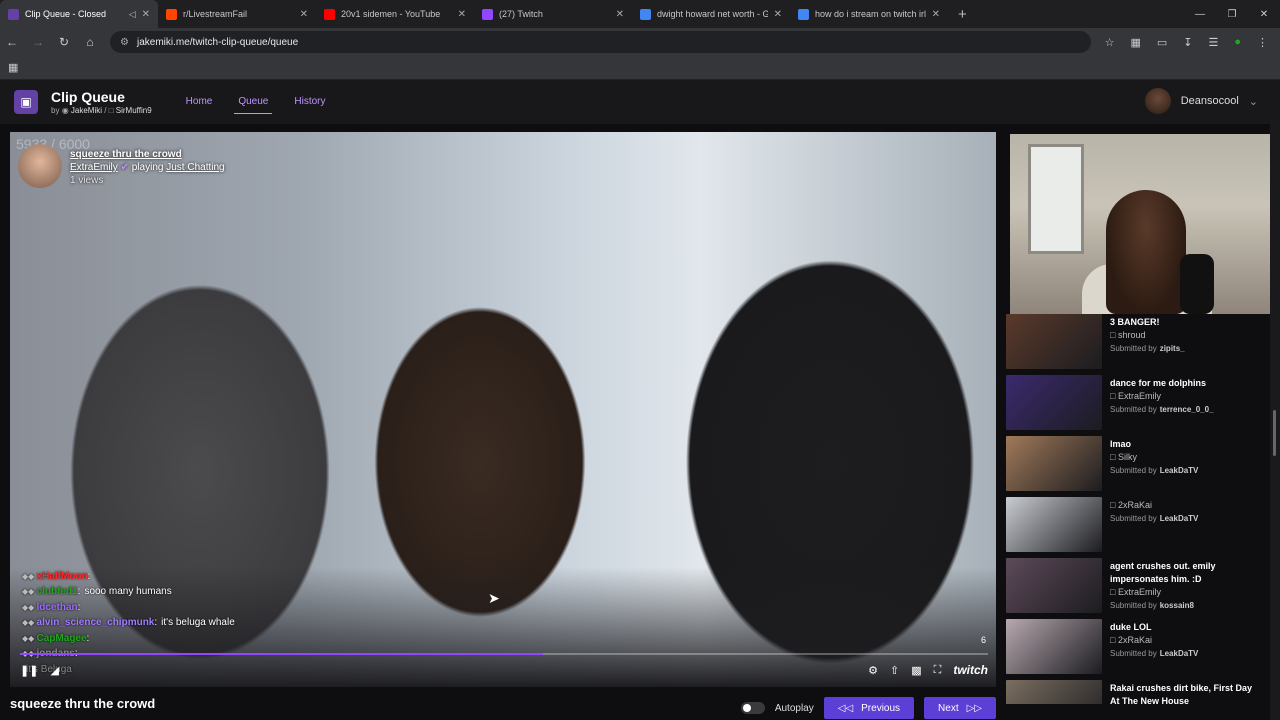 The height and width of the screenshot is (720, 1280). Describe the element at coordinates (1275, 420) in the screenshot. I see `page-scrollbar` at that location.